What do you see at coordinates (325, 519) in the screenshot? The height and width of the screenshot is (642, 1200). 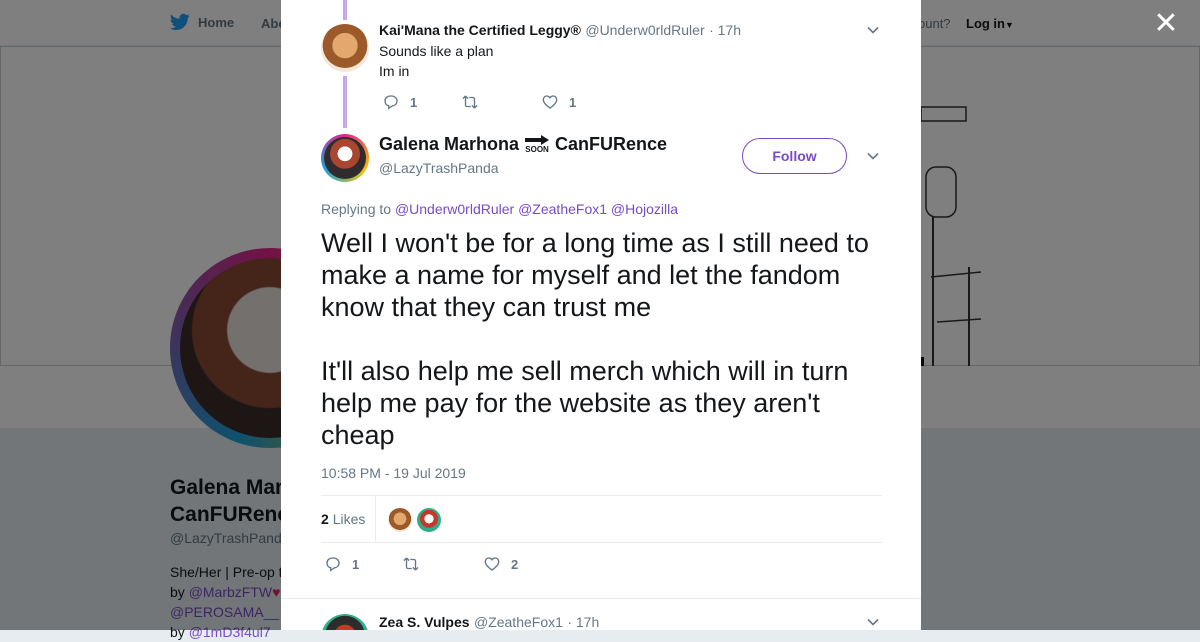 I see `likes-count: 2` at bounding box center [325, 519].